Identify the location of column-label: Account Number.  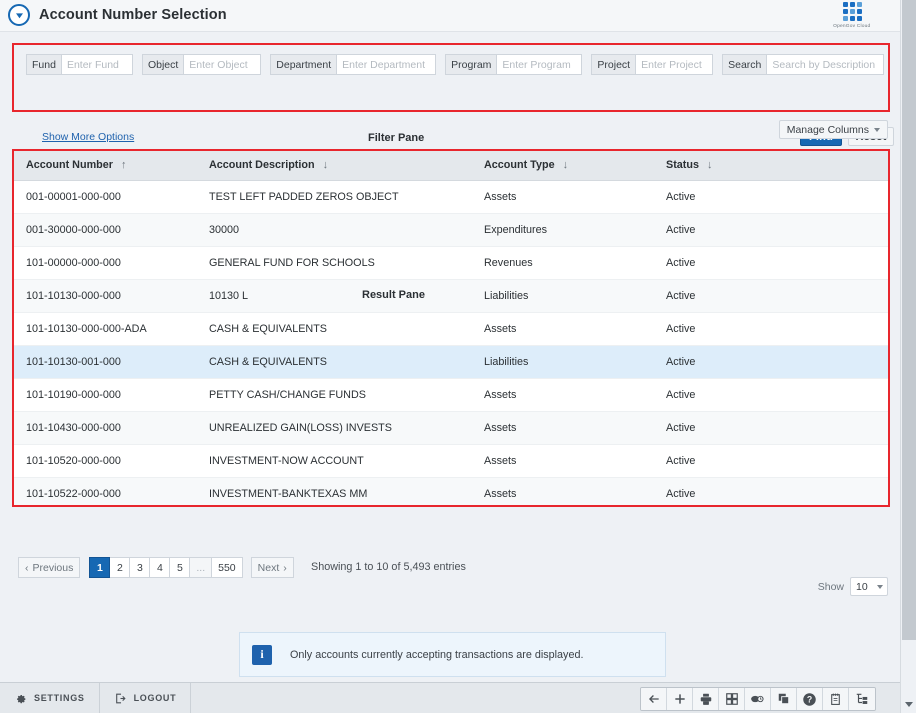
(69, 165).